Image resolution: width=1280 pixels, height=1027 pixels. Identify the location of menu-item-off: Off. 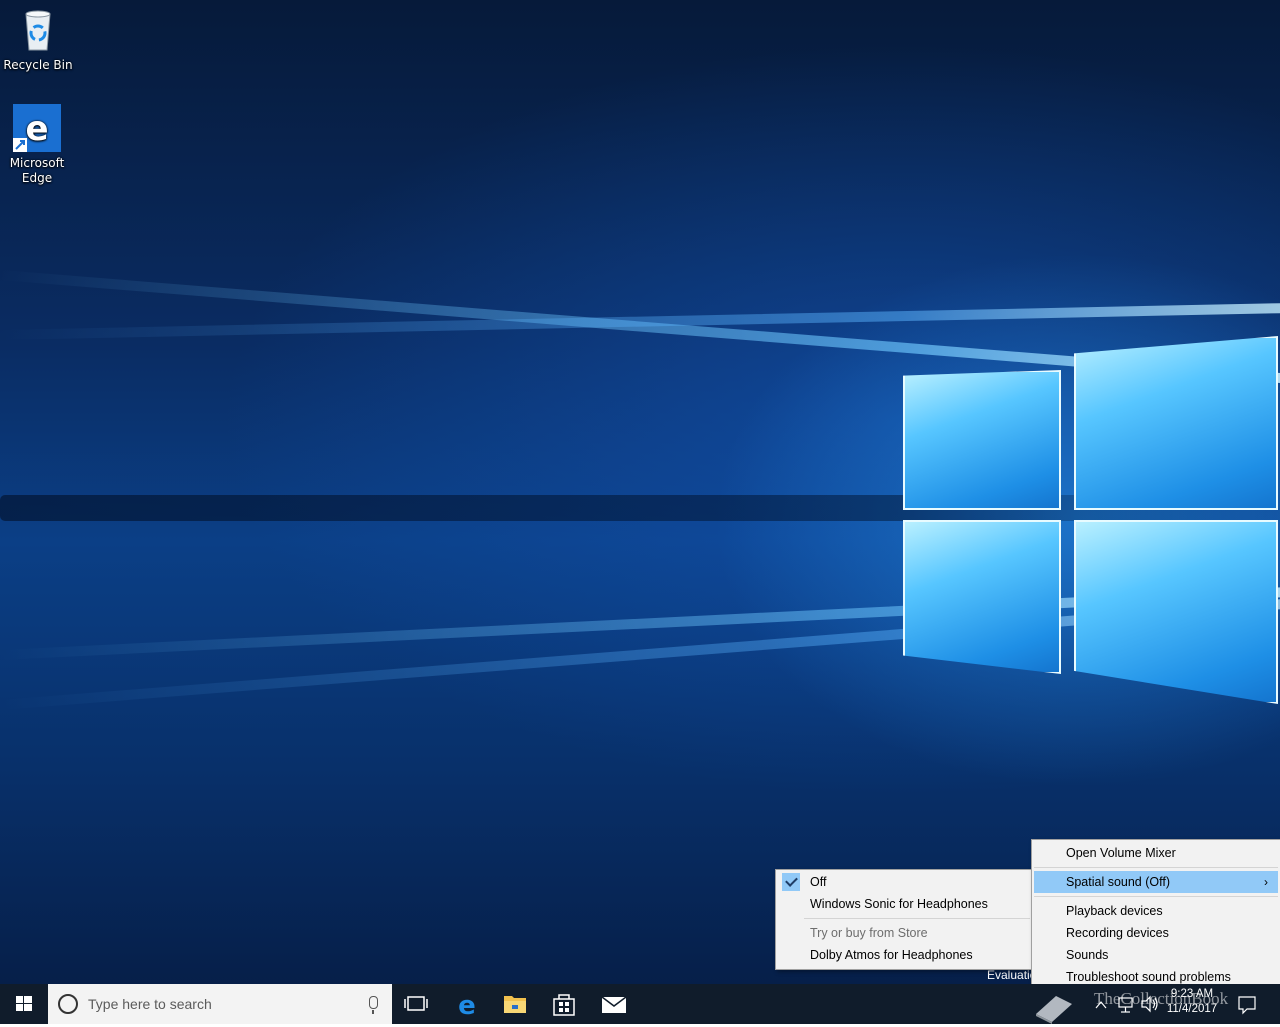
(904, 882).